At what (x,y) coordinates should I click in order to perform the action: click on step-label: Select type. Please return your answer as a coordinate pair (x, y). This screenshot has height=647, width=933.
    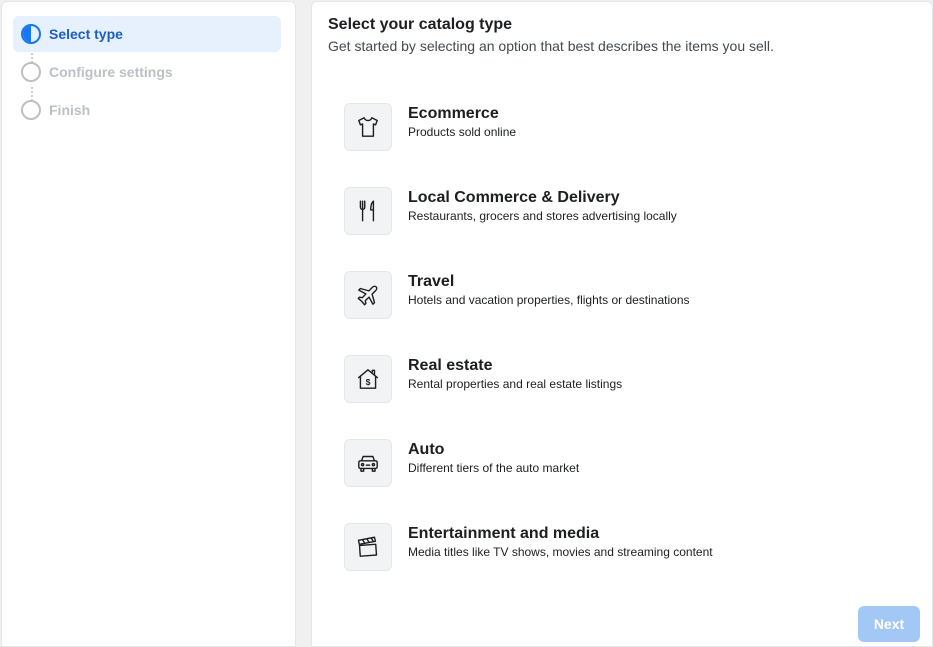
    Looking at the image, I should click on (86, 34).